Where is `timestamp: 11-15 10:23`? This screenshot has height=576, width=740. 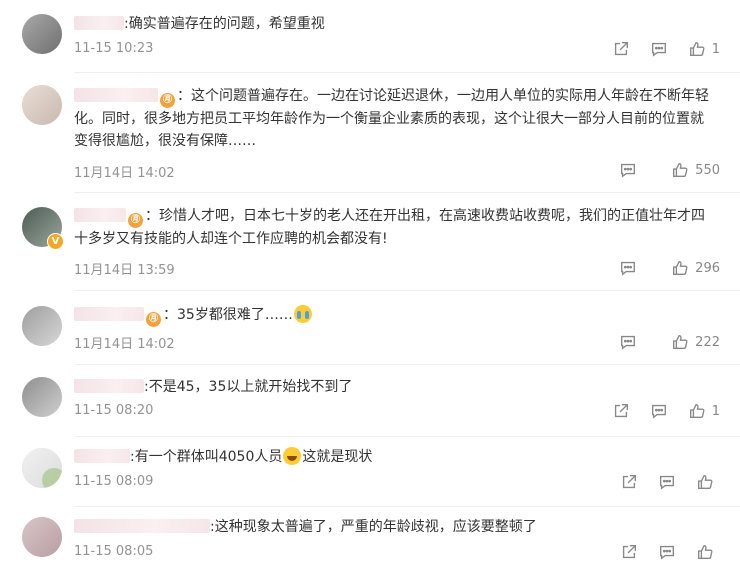 timestamp: 11-15 10:23 is located at coordinates (114, 48).